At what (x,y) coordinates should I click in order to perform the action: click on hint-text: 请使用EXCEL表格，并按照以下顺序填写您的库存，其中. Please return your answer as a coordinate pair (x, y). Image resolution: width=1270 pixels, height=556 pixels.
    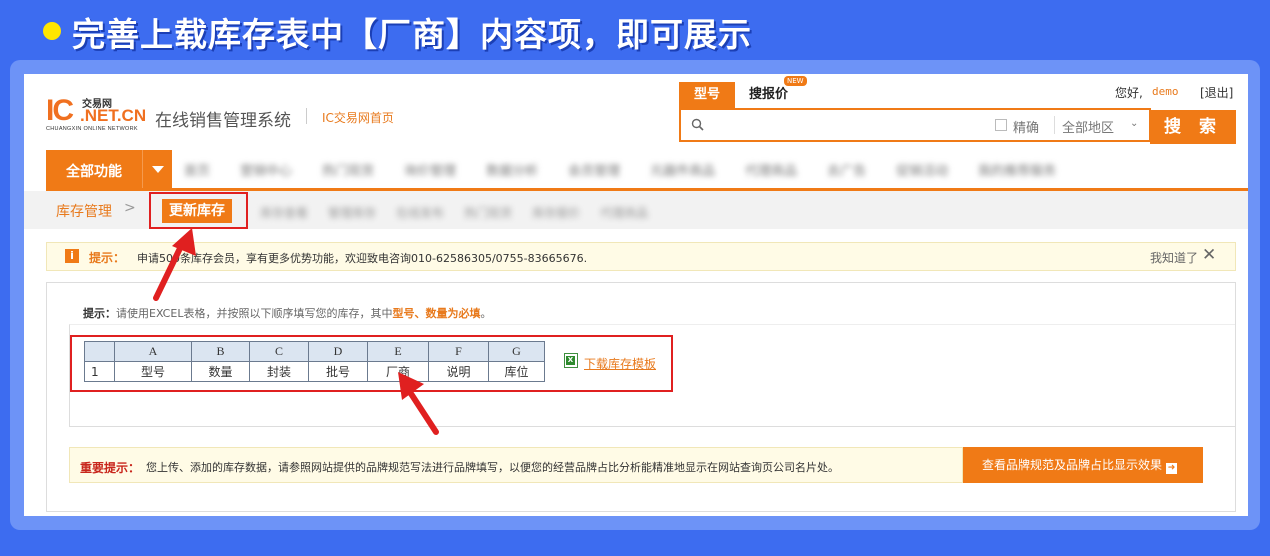
    Looking at the image, I should click on (254, 313).